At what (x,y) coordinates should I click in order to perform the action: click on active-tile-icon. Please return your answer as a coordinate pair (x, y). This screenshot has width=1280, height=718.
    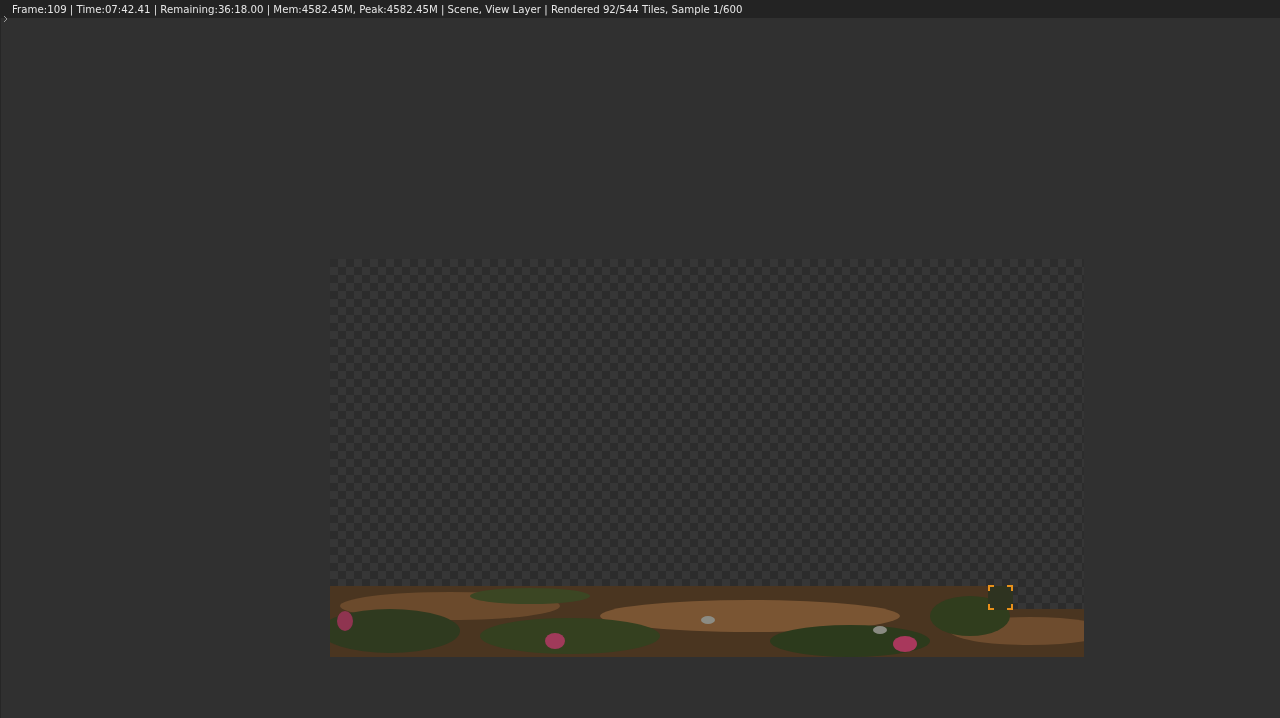
    Looking at the image, I should click on (1000, 597).